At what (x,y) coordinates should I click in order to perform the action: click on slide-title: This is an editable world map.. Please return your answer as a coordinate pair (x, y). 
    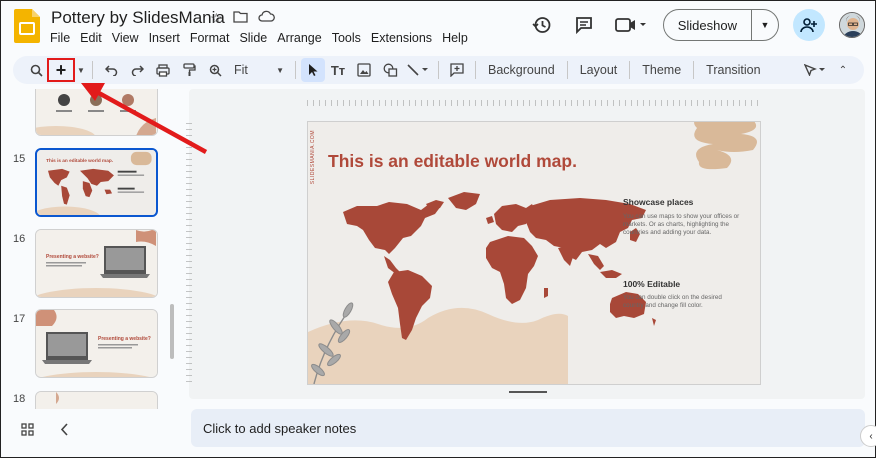
    Looking at the image, I should click on (452, 161).